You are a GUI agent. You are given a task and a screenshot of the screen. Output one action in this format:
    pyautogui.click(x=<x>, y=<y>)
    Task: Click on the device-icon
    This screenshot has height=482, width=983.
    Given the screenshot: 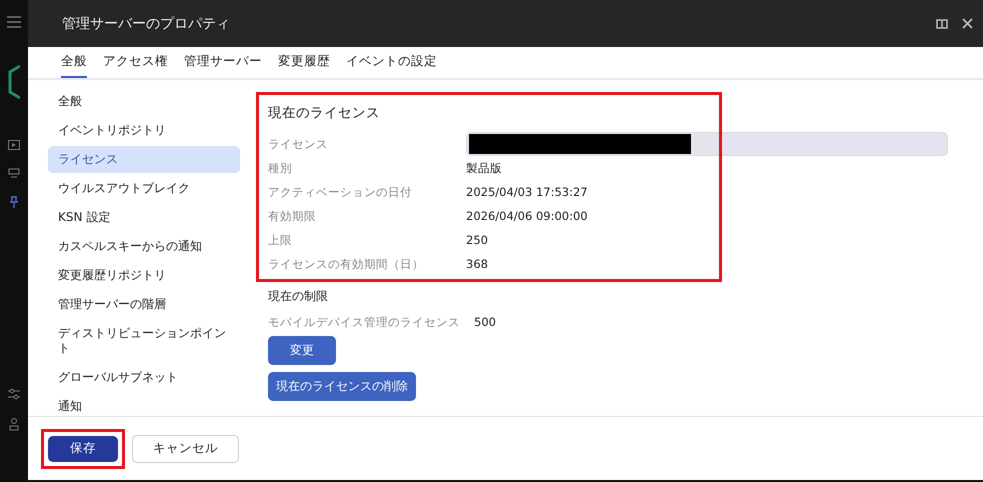 What is the action you would take?
    pyautogui.click(x=14, y=173)
    